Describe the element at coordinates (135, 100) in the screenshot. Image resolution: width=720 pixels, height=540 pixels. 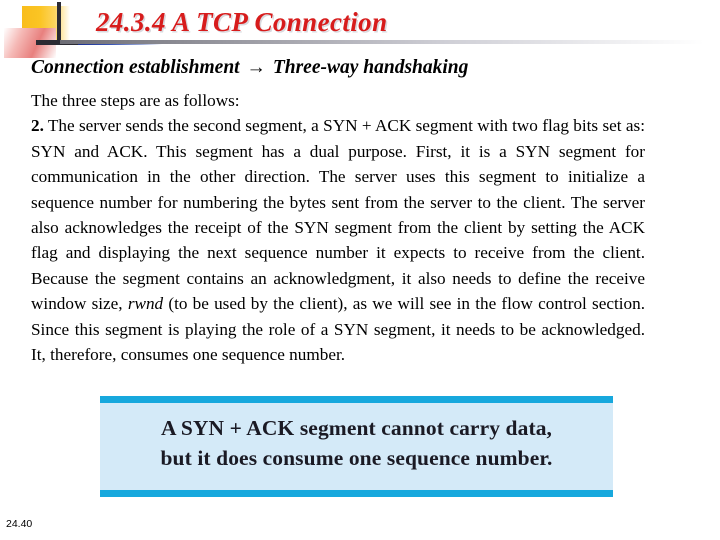
I see `body-lead-line: The three steps are as follows:` at that location.